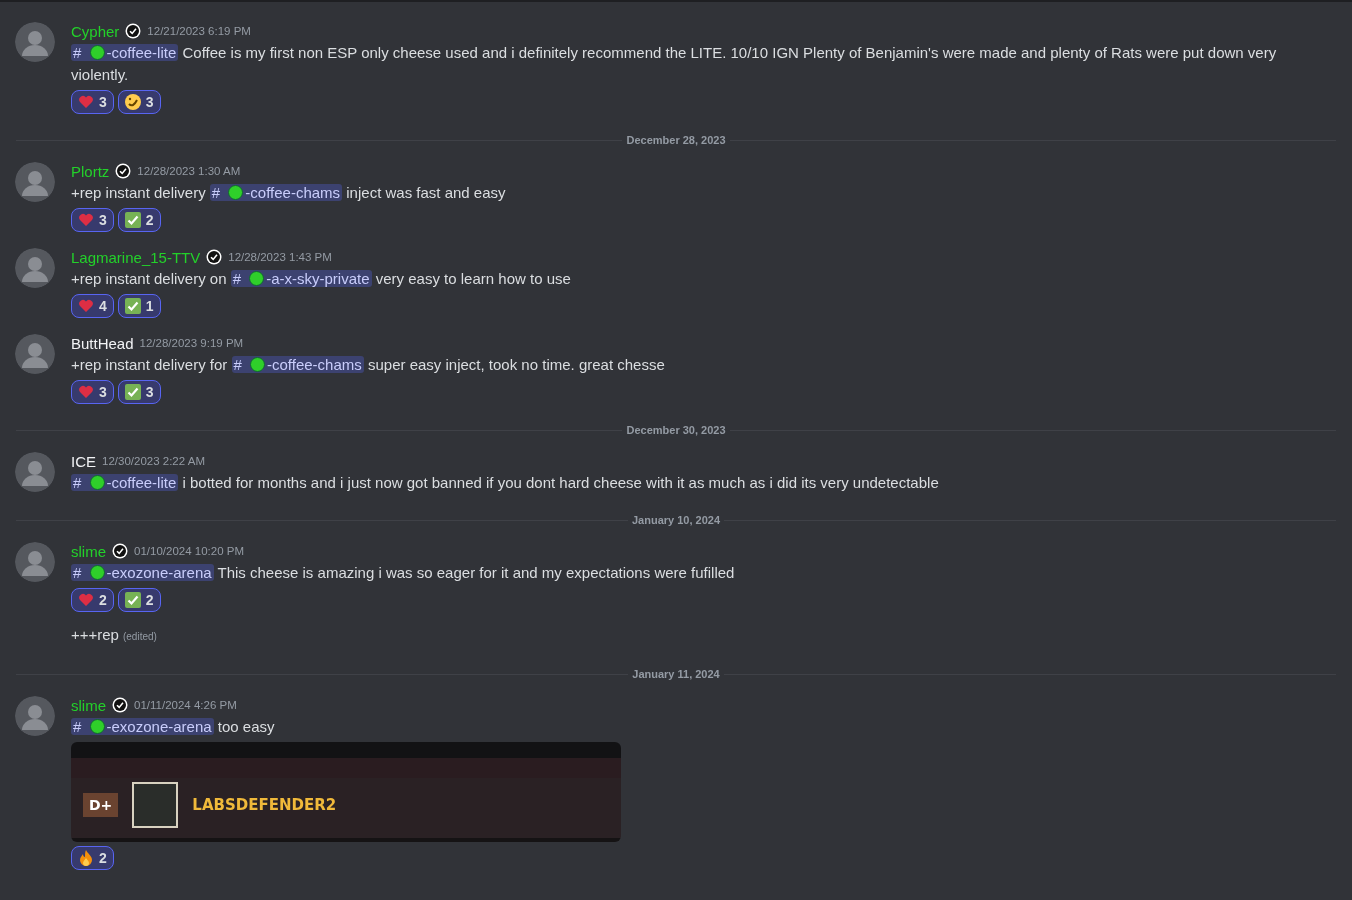  What do you see at coordinates (676, 674) in the screenshot?
I see `date-divider: January 11, 2024` at bounding box center [676, 674].